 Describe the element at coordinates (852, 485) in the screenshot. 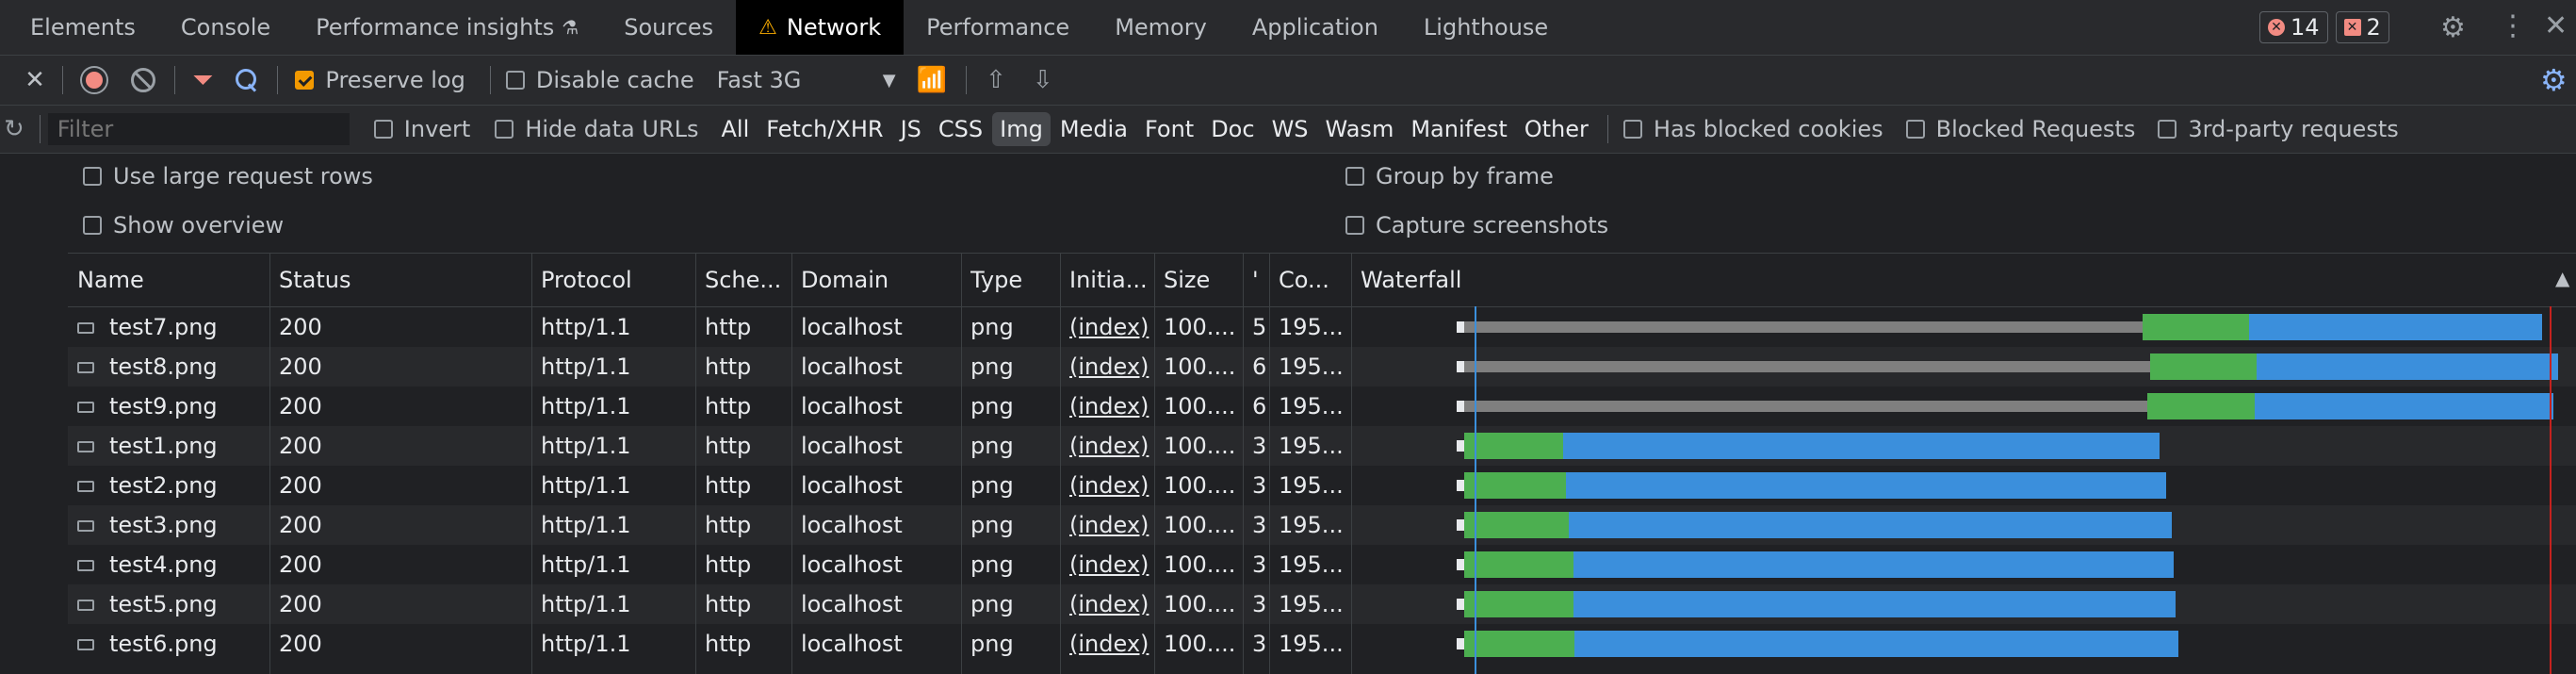

I see `cell-domain: localhost` at that location.